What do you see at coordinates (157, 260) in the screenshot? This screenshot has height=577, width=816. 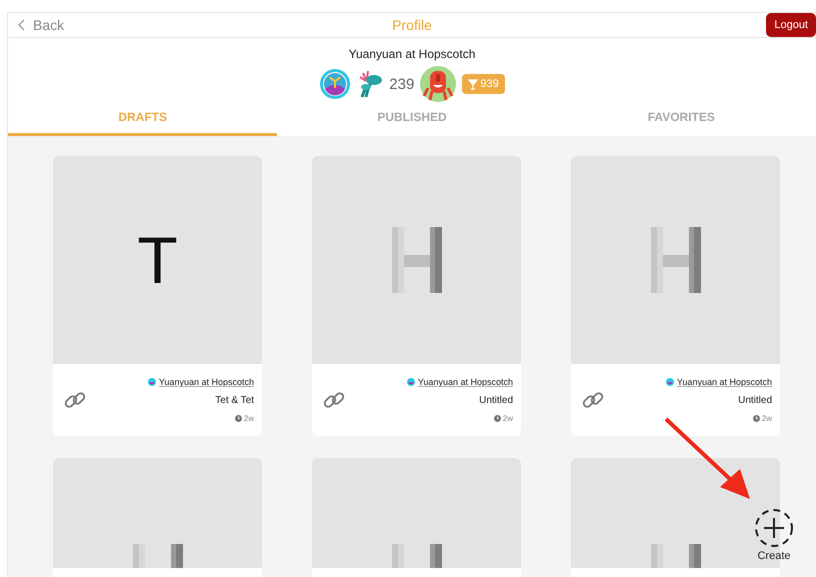 I see `thumbnail-letter: T` at bounding box center [157, 260].